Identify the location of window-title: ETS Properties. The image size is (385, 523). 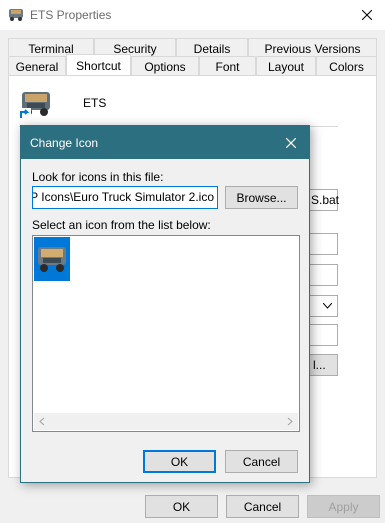
(71, 15).